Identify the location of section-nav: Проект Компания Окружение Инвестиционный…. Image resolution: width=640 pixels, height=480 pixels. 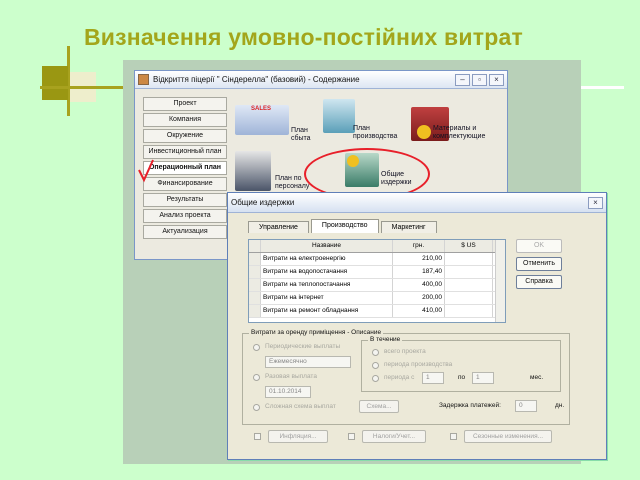
(185, 169).